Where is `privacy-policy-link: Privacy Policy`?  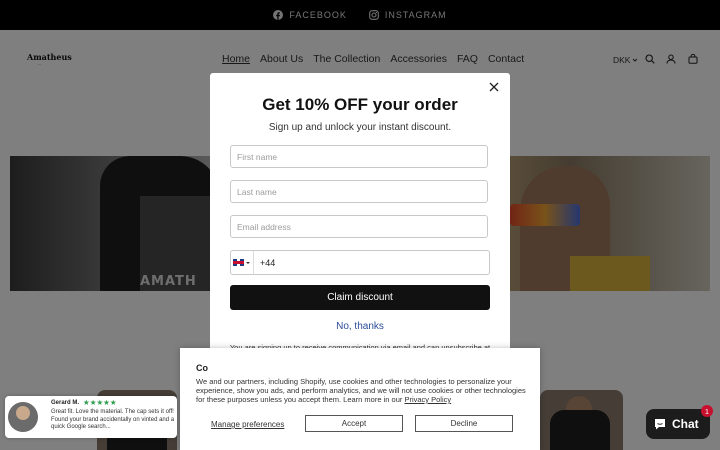 privacy-policy-link: Privacy Policy is located at coordinates (427, 399).